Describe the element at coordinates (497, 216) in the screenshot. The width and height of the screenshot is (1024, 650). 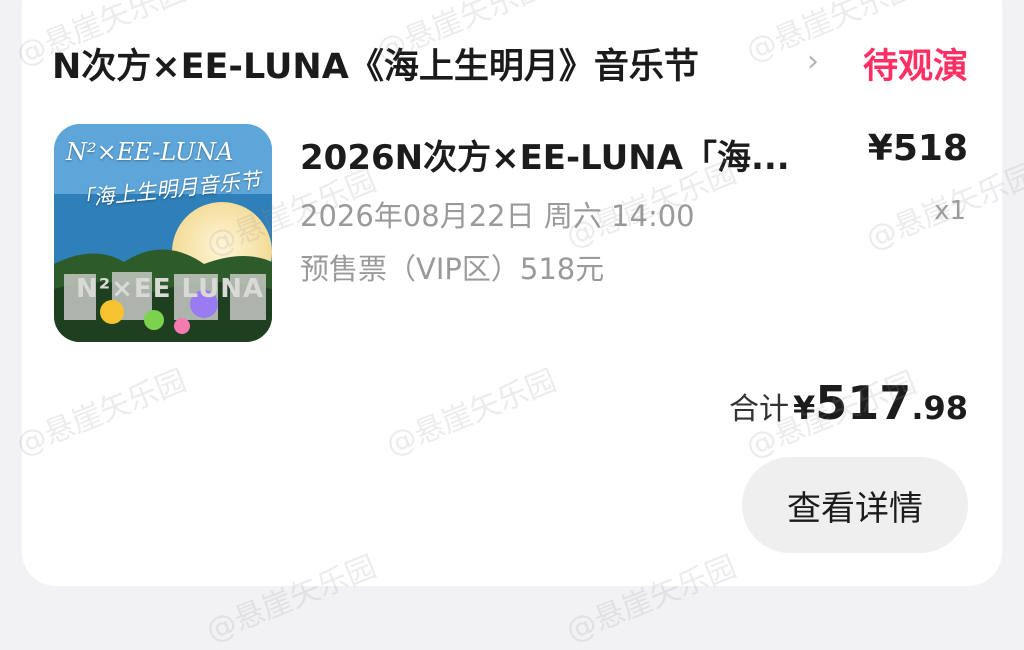
I see `event-datetime: 2026年08月22日 周六 14:00` at that location.